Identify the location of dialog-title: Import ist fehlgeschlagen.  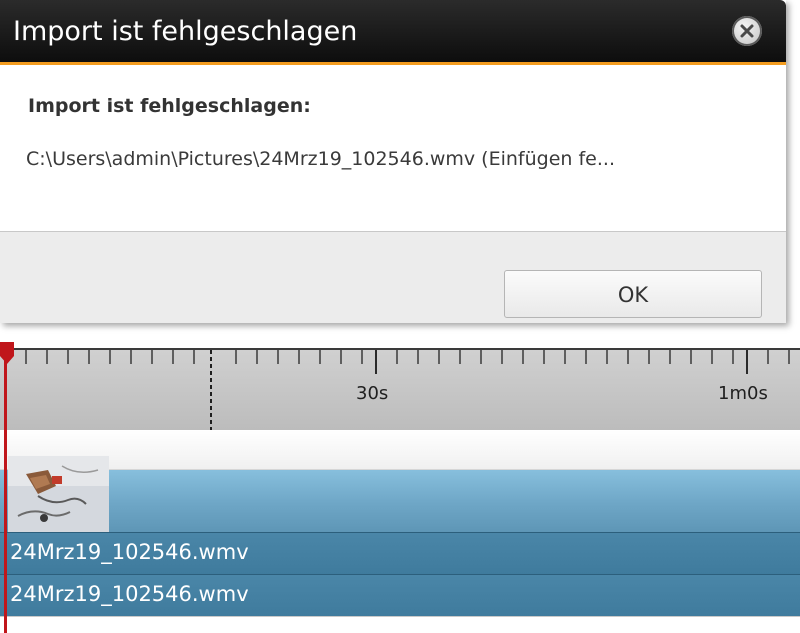
(185, 31).